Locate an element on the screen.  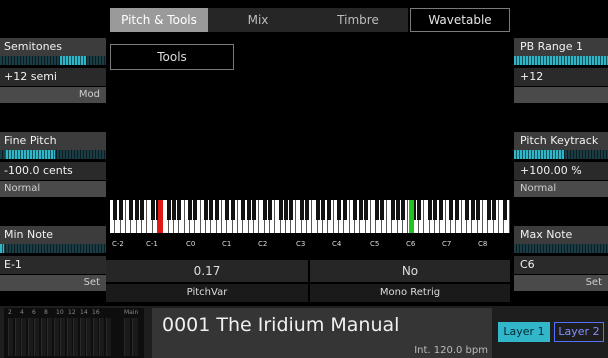
max-note-value: C6 is located at coordinates (561, 265).